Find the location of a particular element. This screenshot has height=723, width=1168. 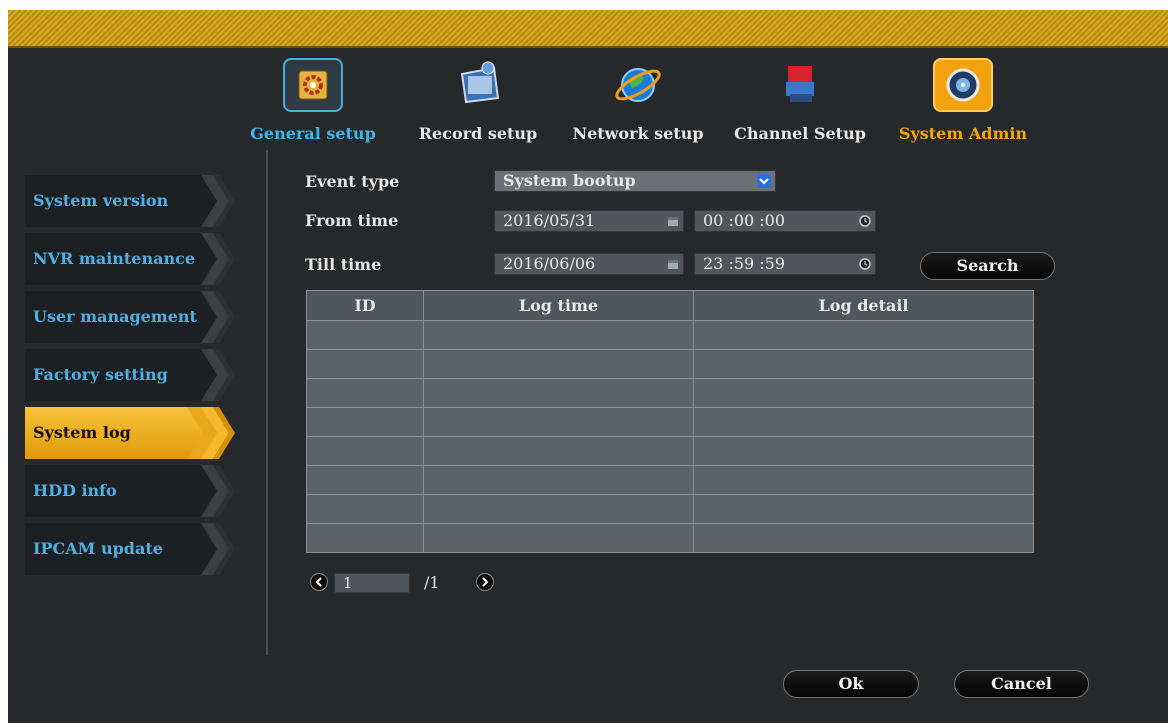

event-type-select: System bootup is located at coordinates (635, 181).